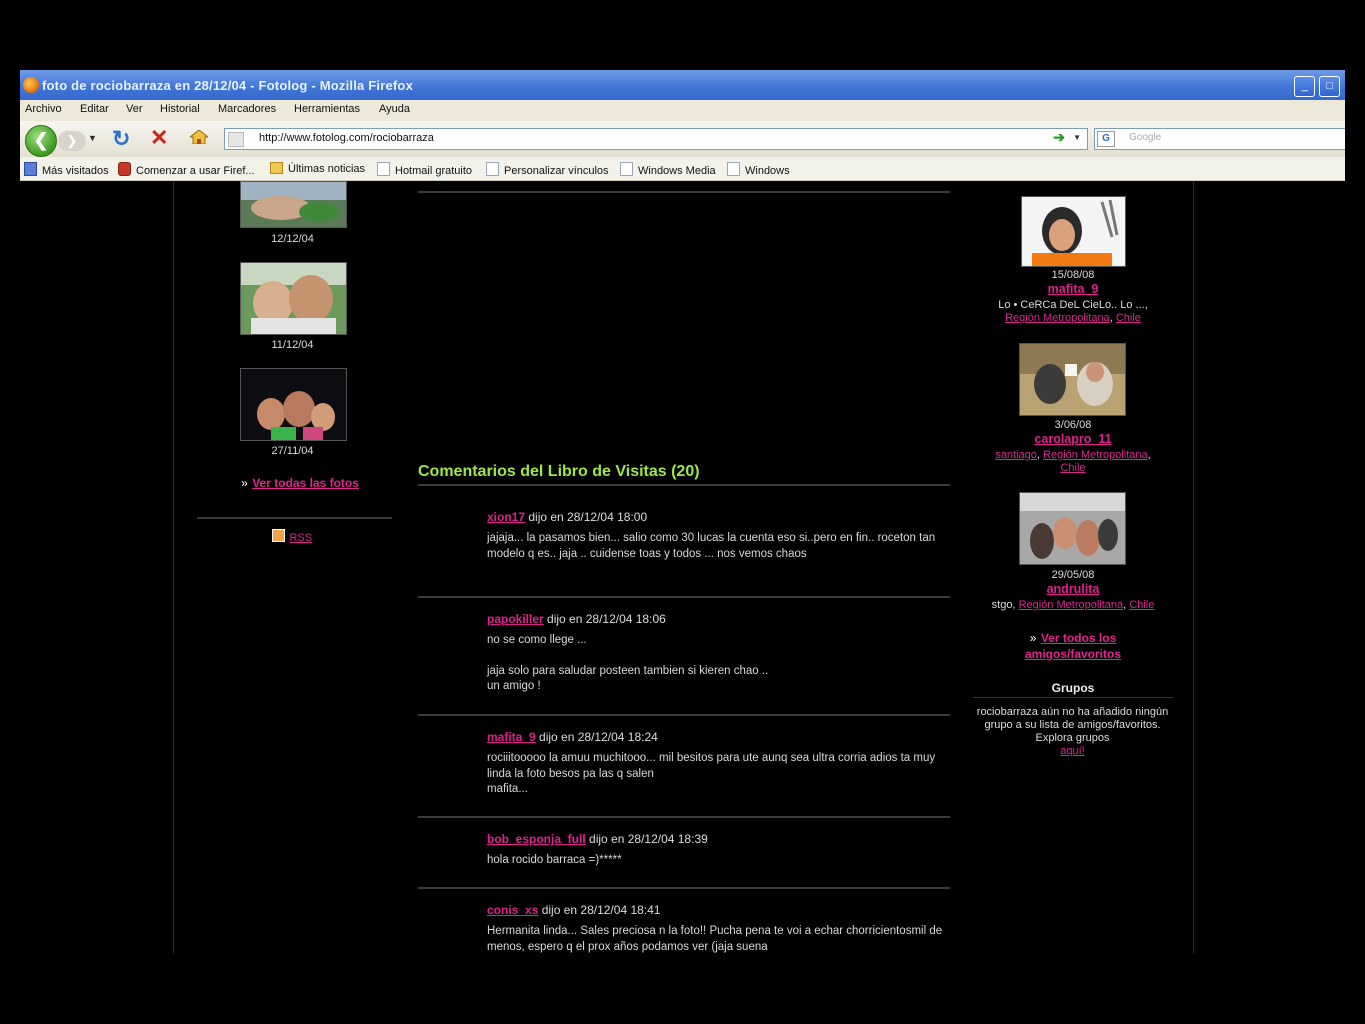 This screenshot has height=1024, width=1365. I want to click on friend-location: stgo, Región Metropolitana, Chile, so click(1073, 605).